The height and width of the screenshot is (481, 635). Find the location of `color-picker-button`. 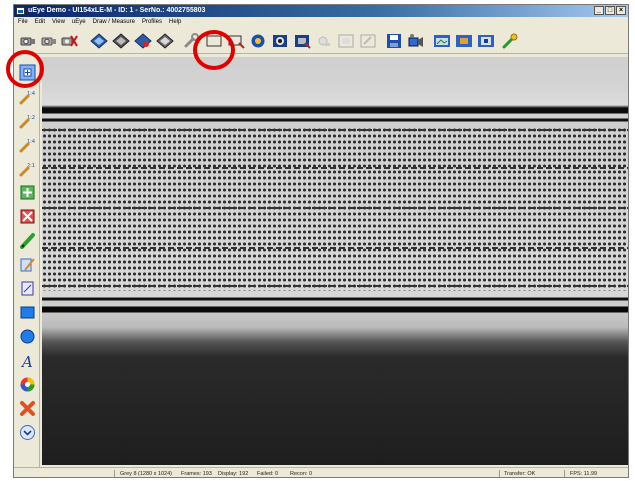

color-picker-button is located at coordinates (27, 384).